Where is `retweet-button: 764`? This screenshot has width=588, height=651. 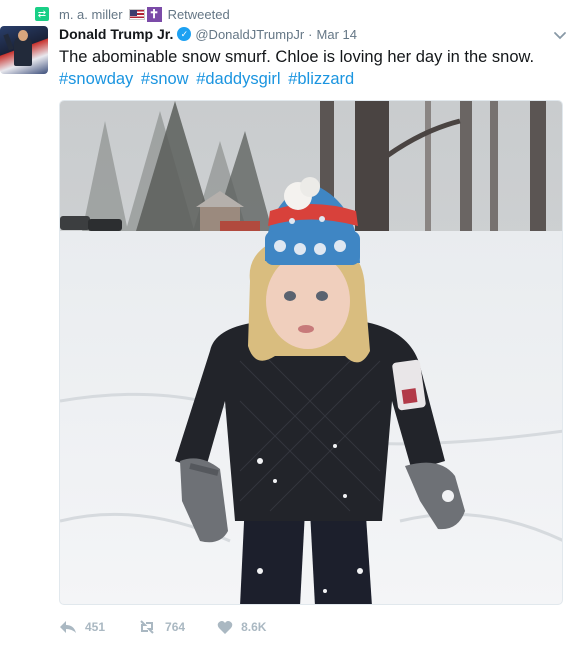 retweet-button: 764 is located at coordinates (161, 627).